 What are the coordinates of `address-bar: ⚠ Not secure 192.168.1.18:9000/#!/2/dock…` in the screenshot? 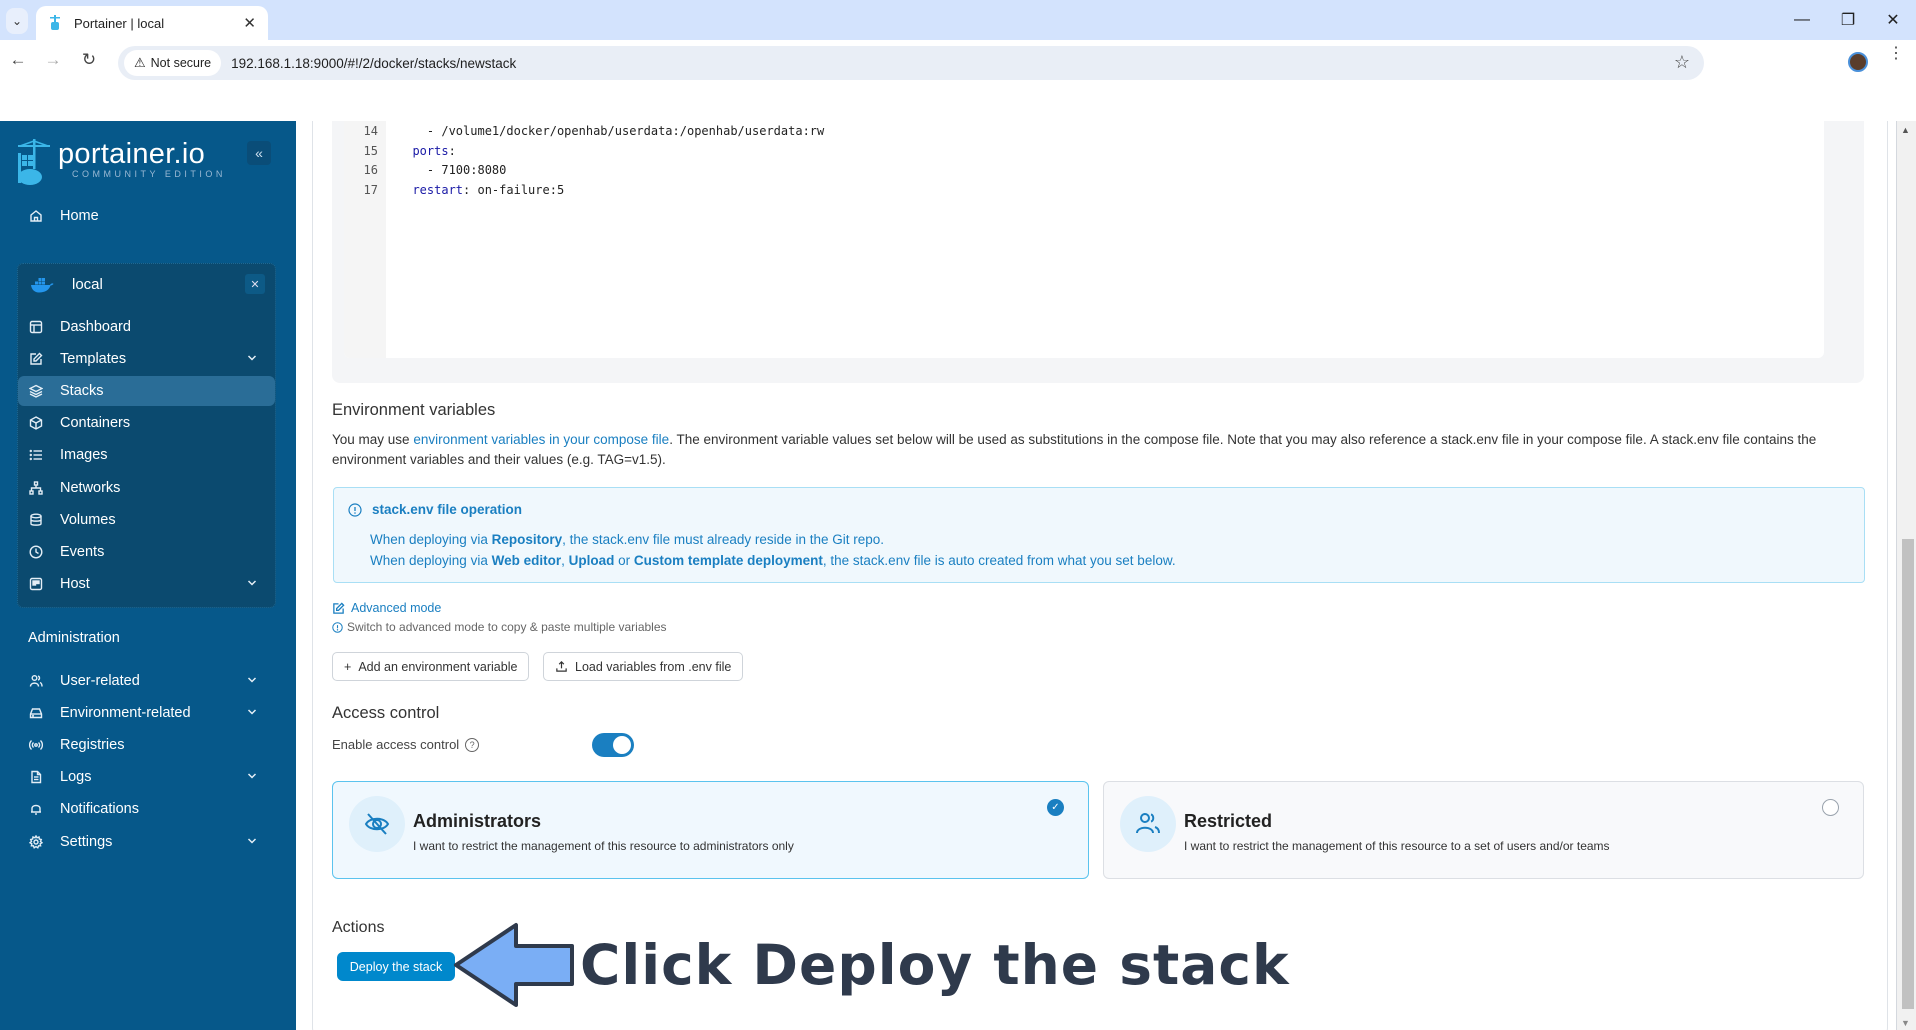 It's located at (911, 63).